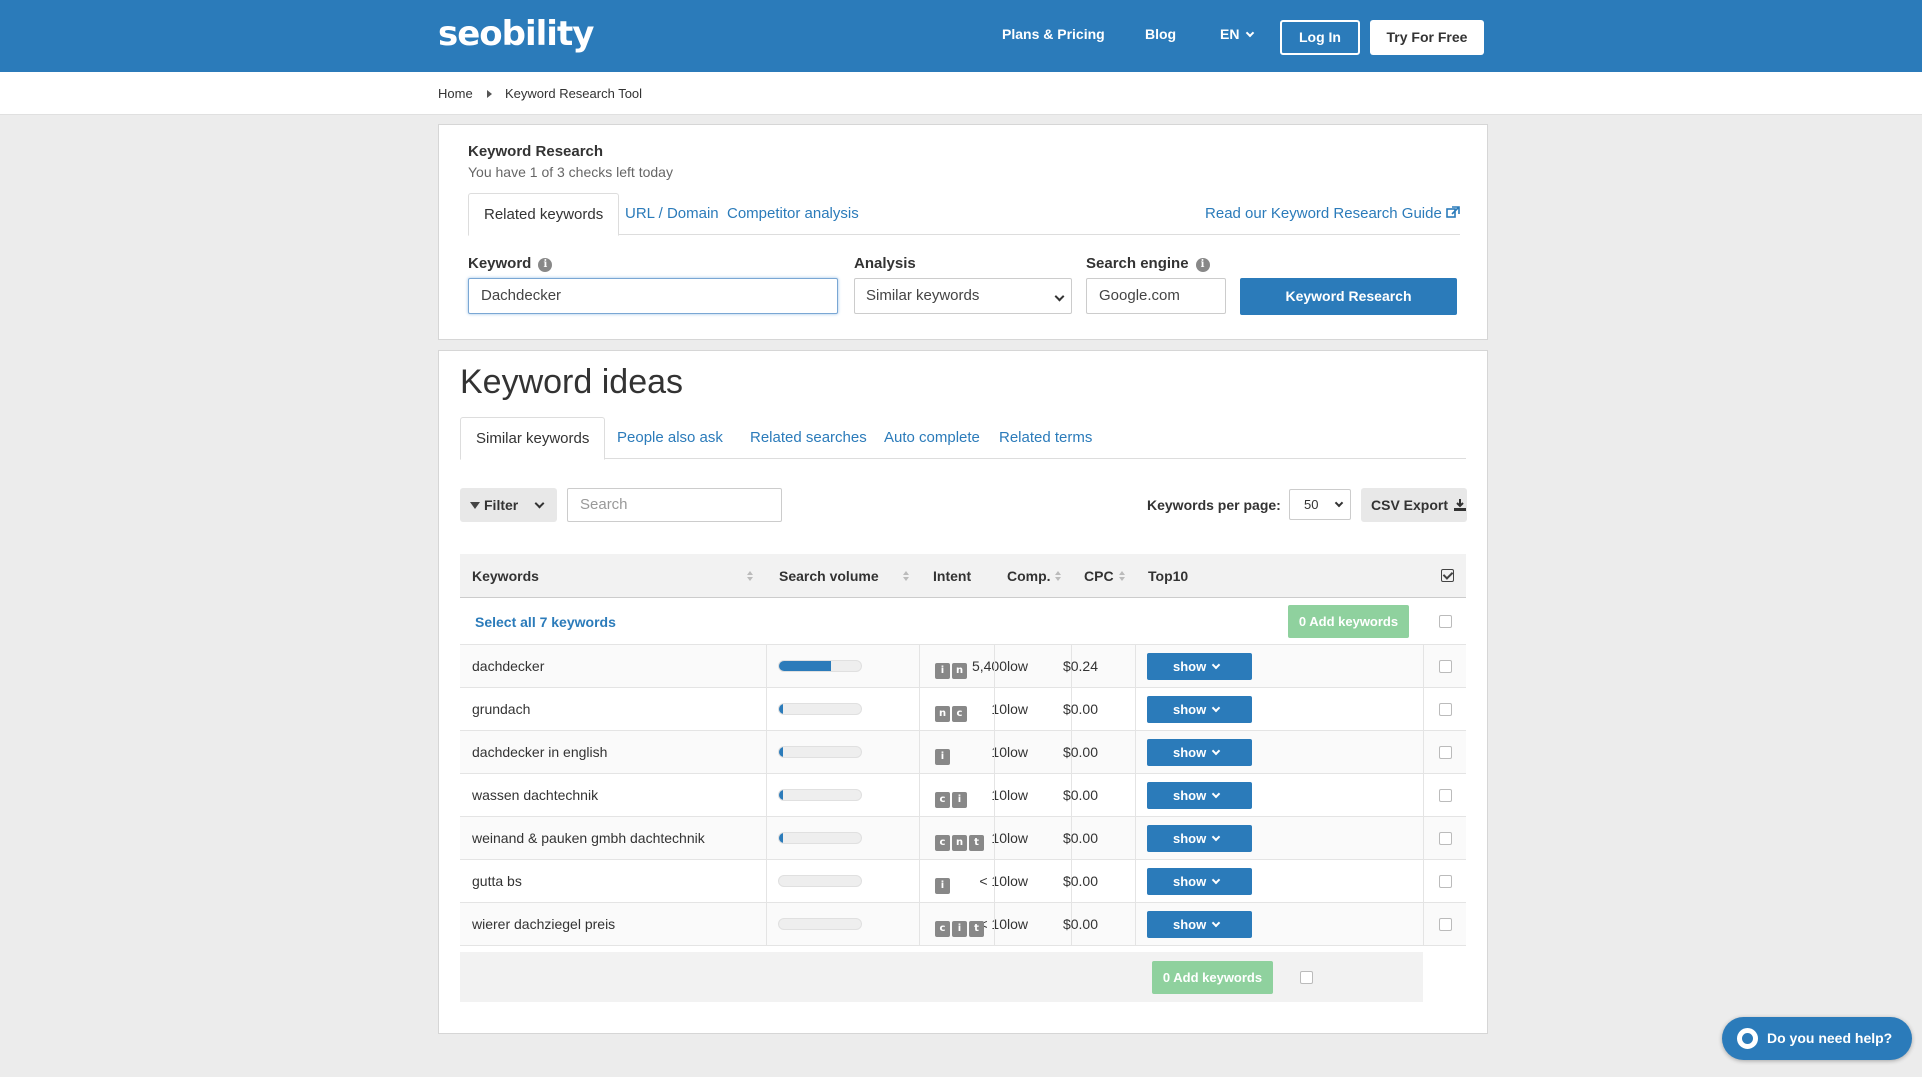 The height and width of the screenshot is (1077, 1922). I want to click on keywords-per-page-select: 50, so click(1320, 504).